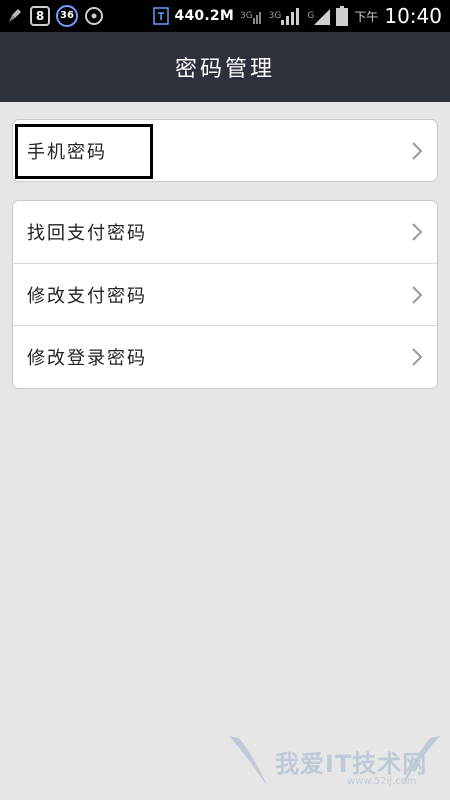  I want to click on network-speed: 440.2M, so click(204, 16).